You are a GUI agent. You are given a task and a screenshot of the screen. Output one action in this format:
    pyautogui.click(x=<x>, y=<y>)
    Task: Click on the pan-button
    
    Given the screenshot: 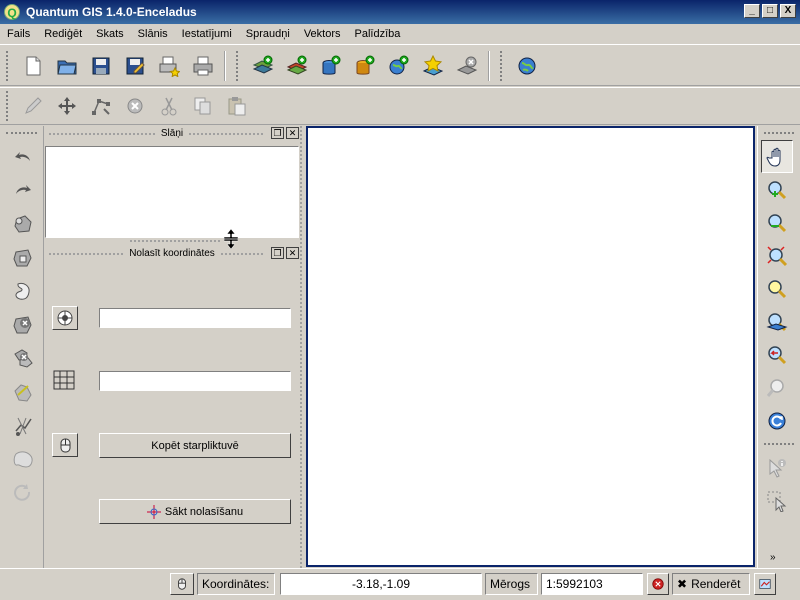 What is the action you would take?
    pyautogui.click(x=777, y=156)
    